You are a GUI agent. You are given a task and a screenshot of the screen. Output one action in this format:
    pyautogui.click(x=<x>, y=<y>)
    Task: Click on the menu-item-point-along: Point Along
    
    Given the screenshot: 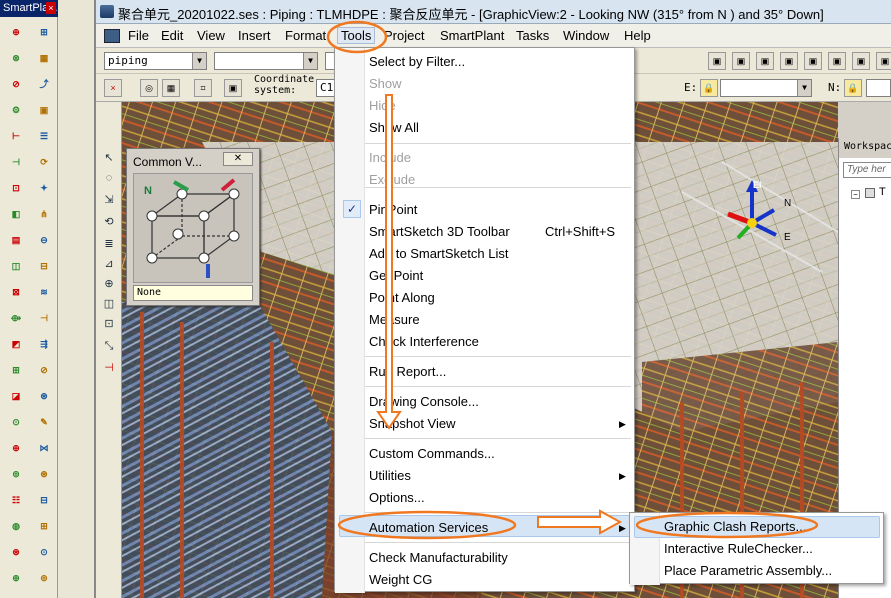 What is the action you would take?
    pyautogui.click(x=402, y=297)
    